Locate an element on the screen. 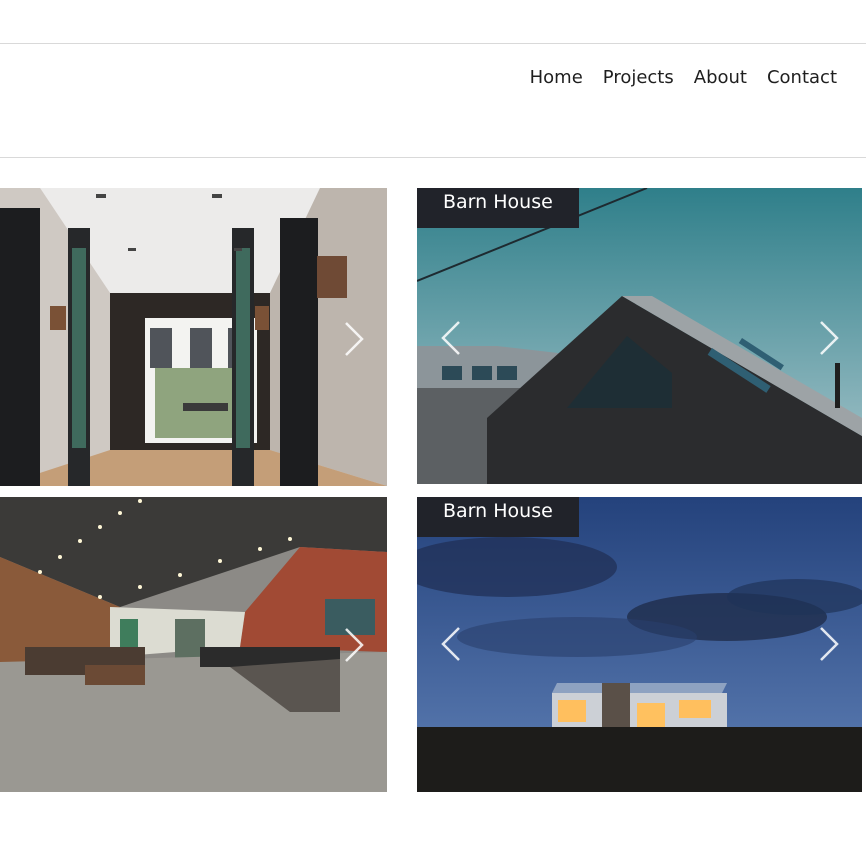 This screenshot has height=845, width=866. header-top-divider is located at coordinates (433, 43).